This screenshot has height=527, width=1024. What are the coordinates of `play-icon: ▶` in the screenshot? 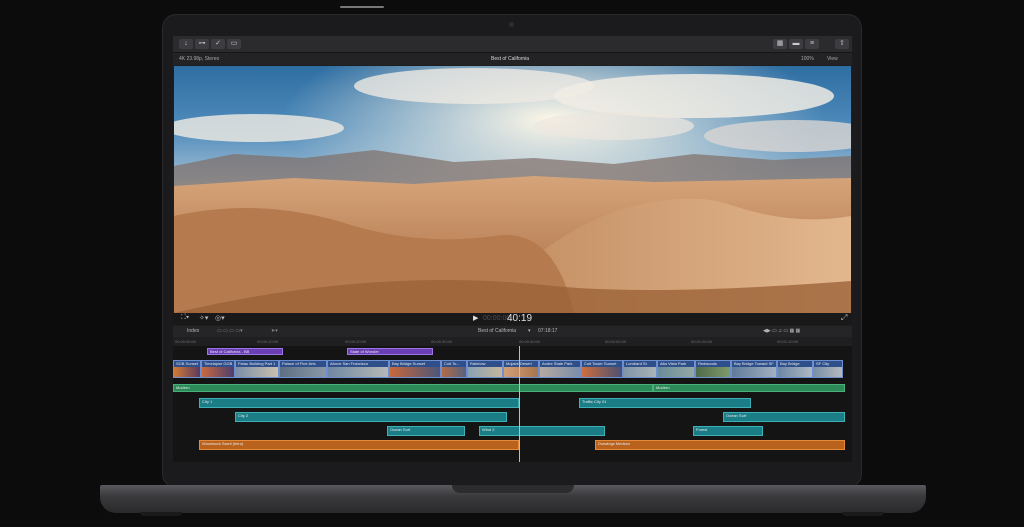 It's located at (475, 318).